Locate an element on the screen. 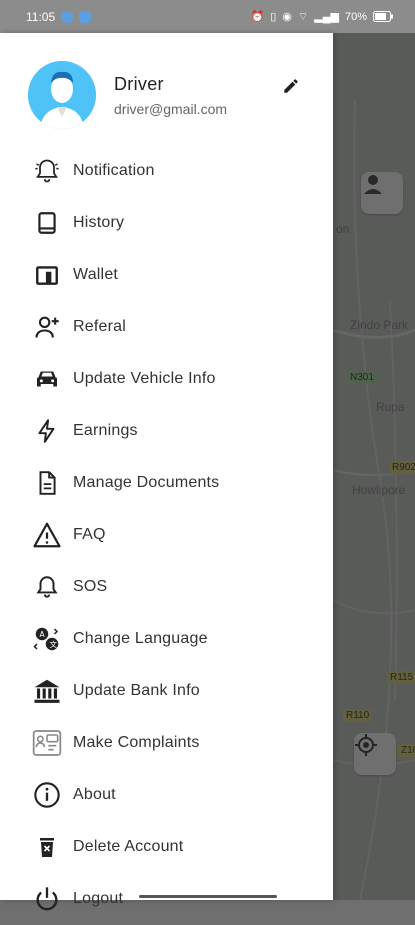  svg-text: 文 is located at coordinates (54, 644).